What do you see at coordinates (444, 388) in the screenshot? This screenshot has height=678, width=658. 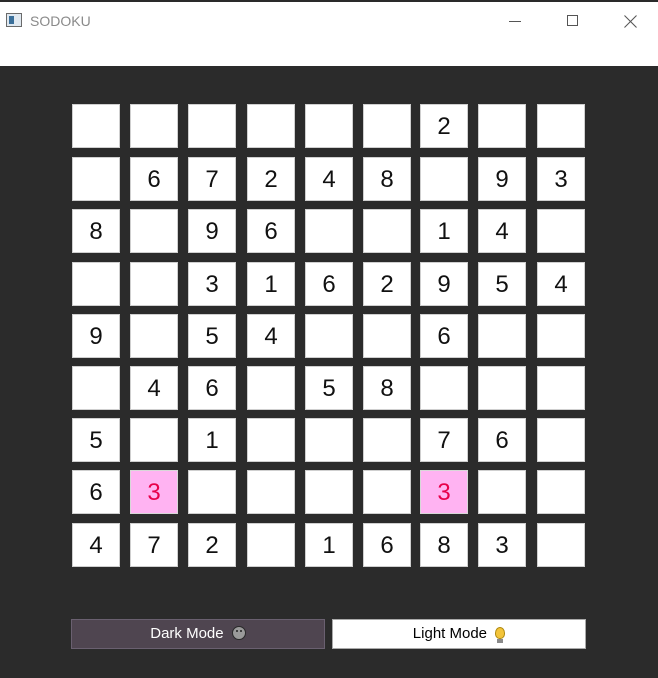 I see `sudoku-cell-r6c7` at bounding box center [444, 388].